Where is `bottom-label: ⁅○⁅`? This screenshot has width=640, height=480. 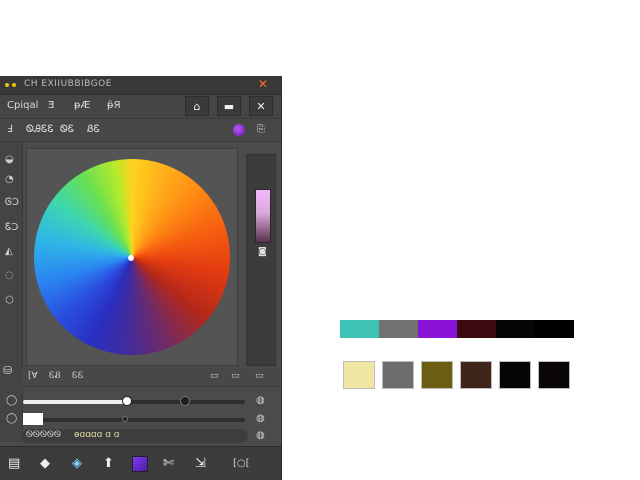 bottom-label: ⁅○⁅ is located at coordinates (241, 463).